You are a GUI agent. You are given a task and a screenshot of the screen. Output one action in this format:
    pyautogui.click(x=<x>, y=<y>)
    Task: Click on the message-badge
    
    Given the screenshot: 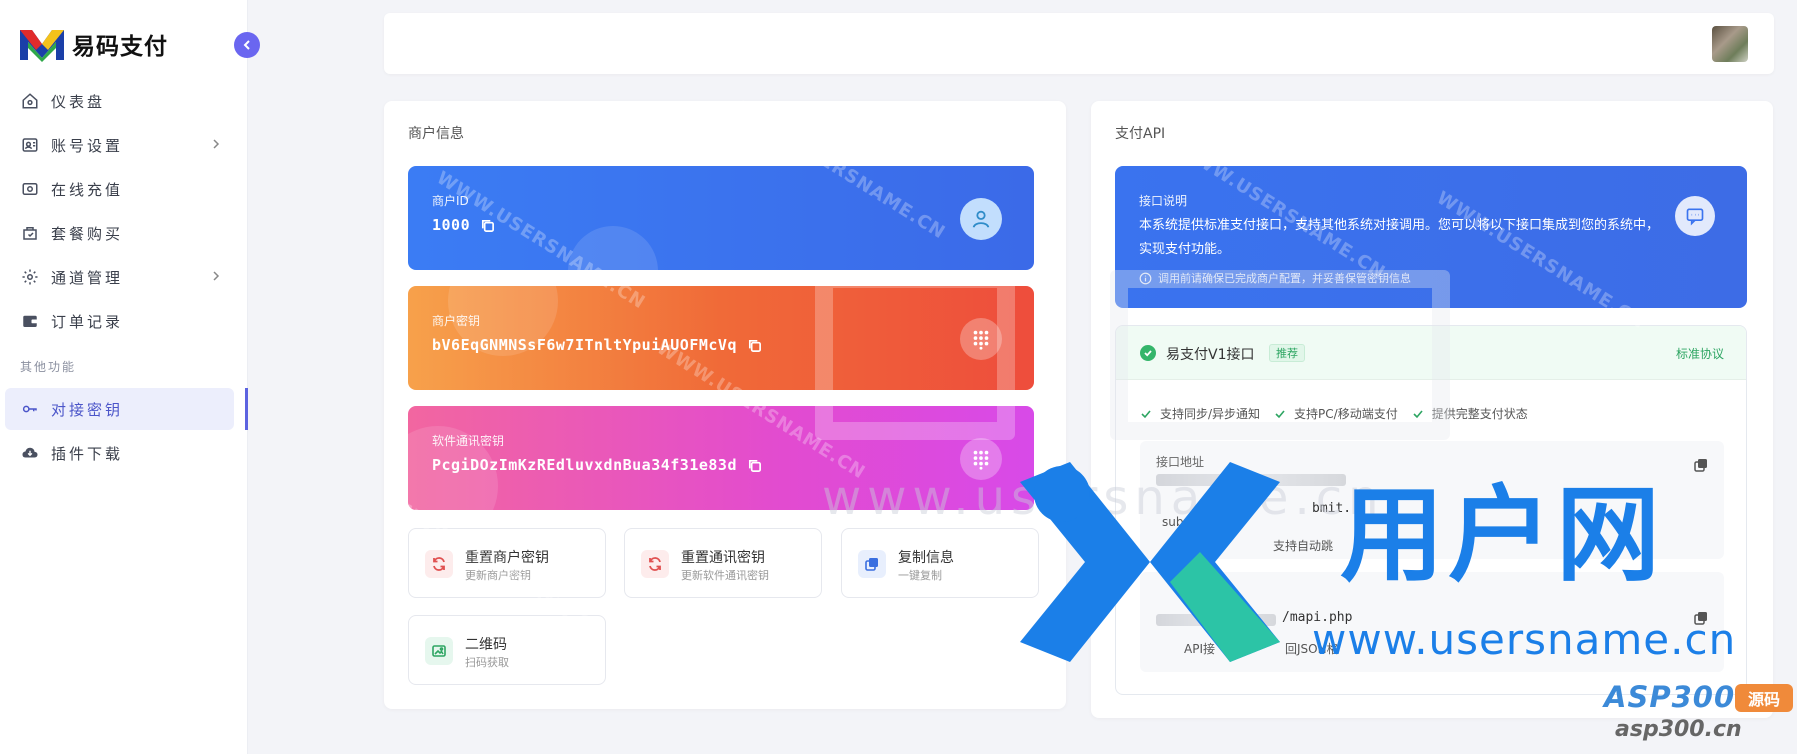 What is the action you would take?
    pyautogui.click(x=1695, y=216)
    